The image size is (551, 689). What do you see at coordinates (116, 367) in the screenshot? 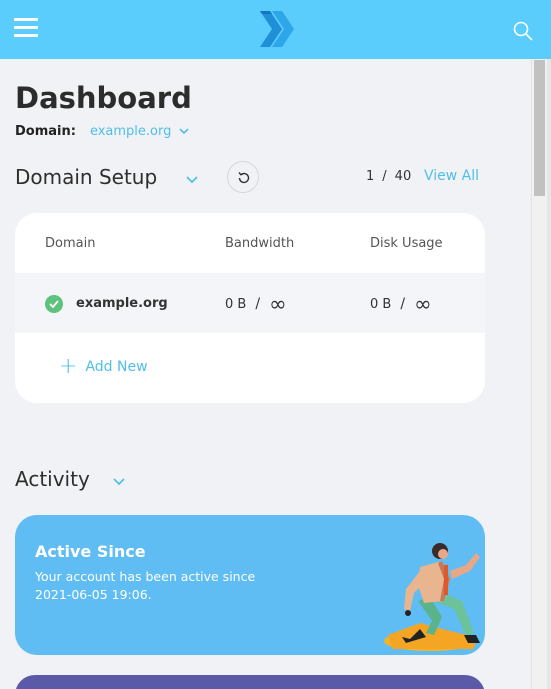
I see `add-new-label: Add New` at bounding box center [116, 367].